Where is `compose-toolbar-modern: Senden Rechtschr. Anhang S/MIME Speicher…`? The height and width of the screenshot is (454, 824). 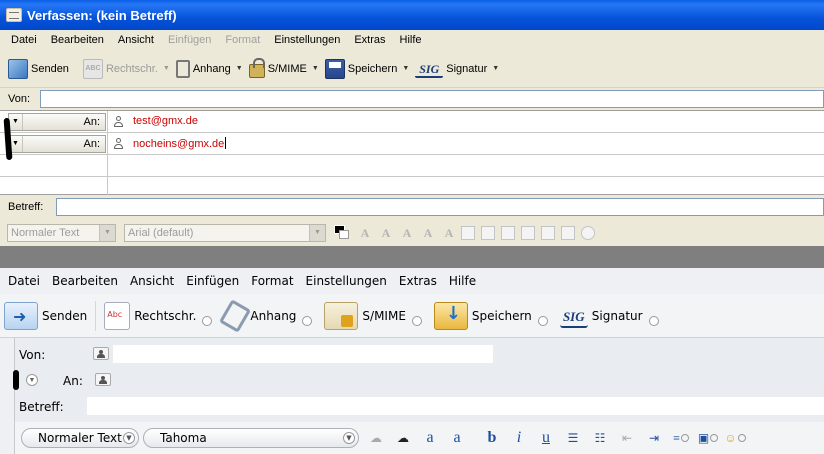 compose-toolbar-modern: Senden Rechtschr. Anhang S/MIME Speicher… is located at coordinates (412, 316).